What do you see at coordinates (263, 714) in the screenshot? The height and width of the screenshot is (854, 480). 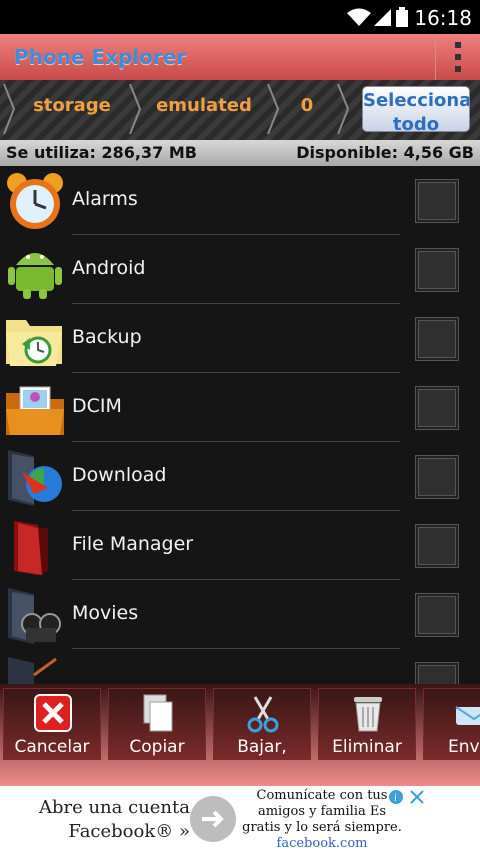 I see `scissors-icon` at bounding box center [263, 714].